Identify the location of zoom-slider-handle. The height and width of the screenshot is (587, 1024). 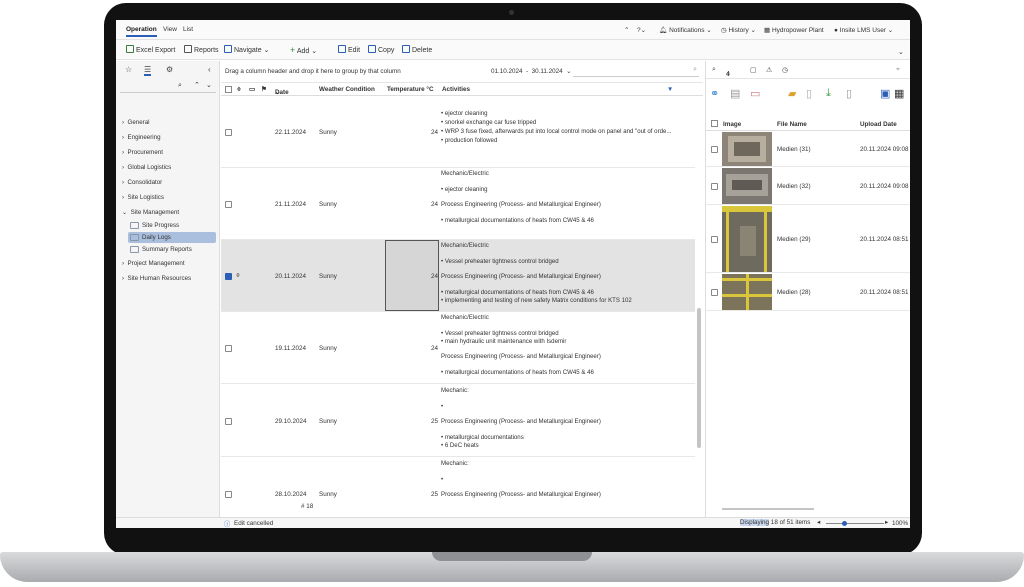
(844, 523).